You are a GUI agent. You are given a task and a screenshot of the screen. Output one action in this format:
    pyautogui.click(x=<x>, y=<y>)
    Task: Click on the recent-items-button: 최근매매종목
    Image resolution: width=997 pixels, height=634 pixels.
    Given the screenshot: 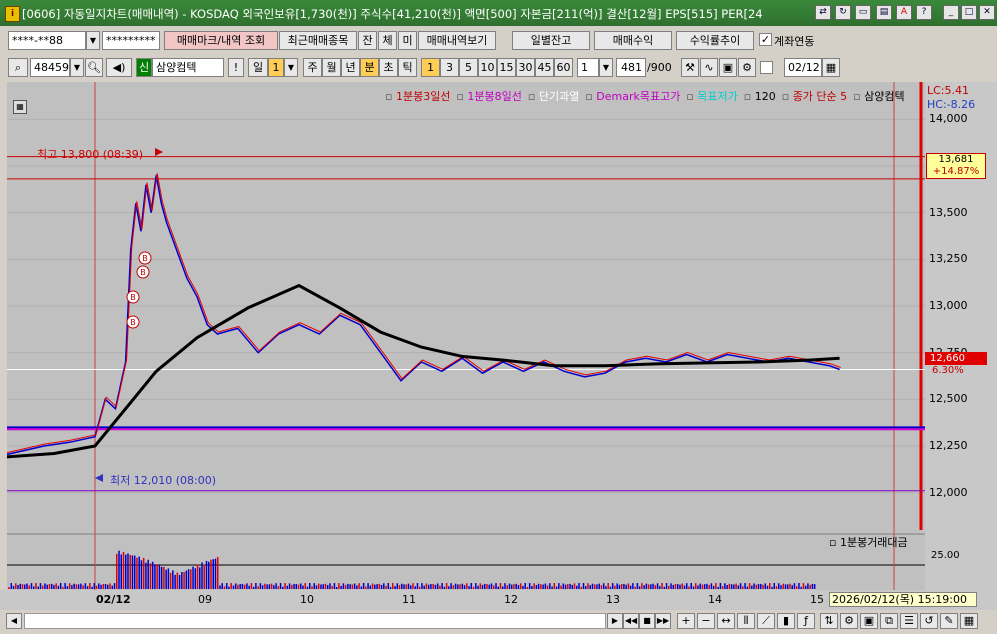 What is the action you would take?
    pyautogui.click(x=318, y=40)
    